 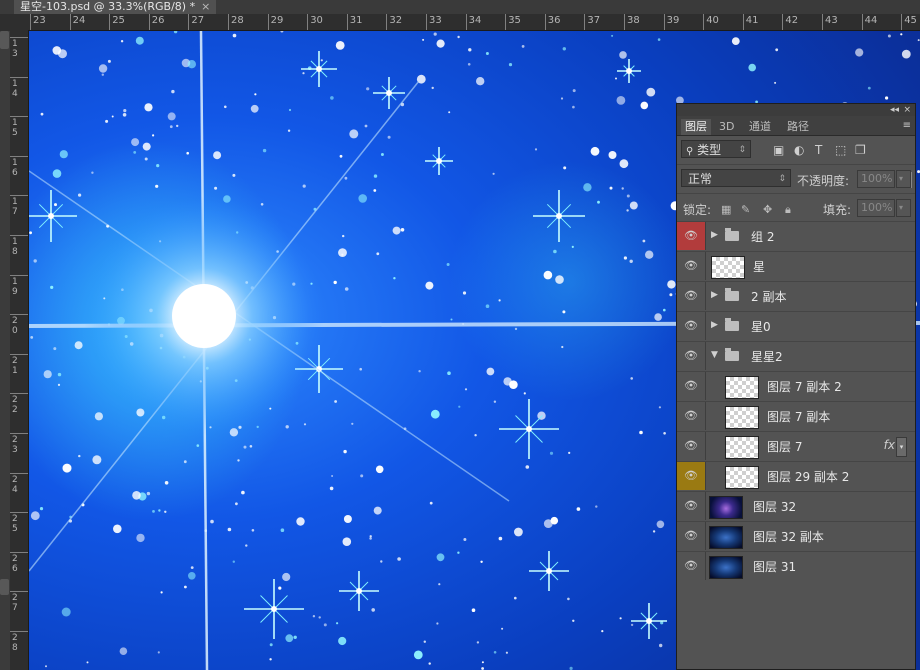 I want to click on tab-paths: 路径, so click(x=798, y=127).